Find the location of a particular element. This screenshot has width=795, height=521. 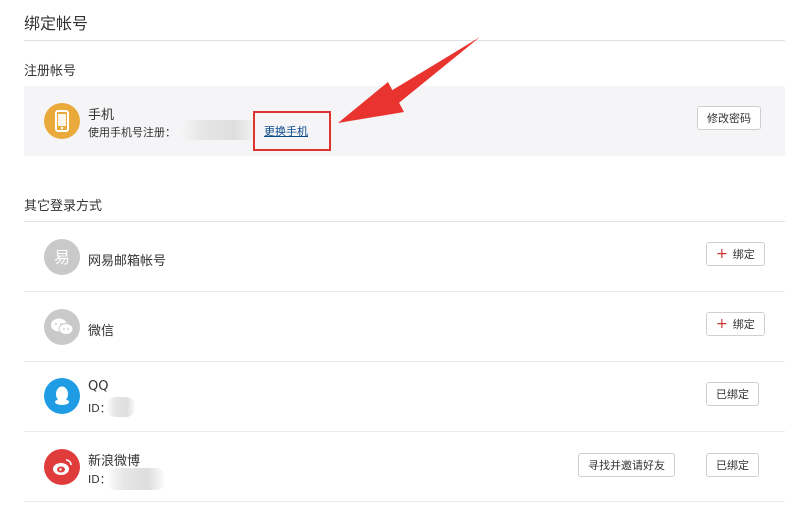

highlight-box-annotation is located at coordinates (292, 131).